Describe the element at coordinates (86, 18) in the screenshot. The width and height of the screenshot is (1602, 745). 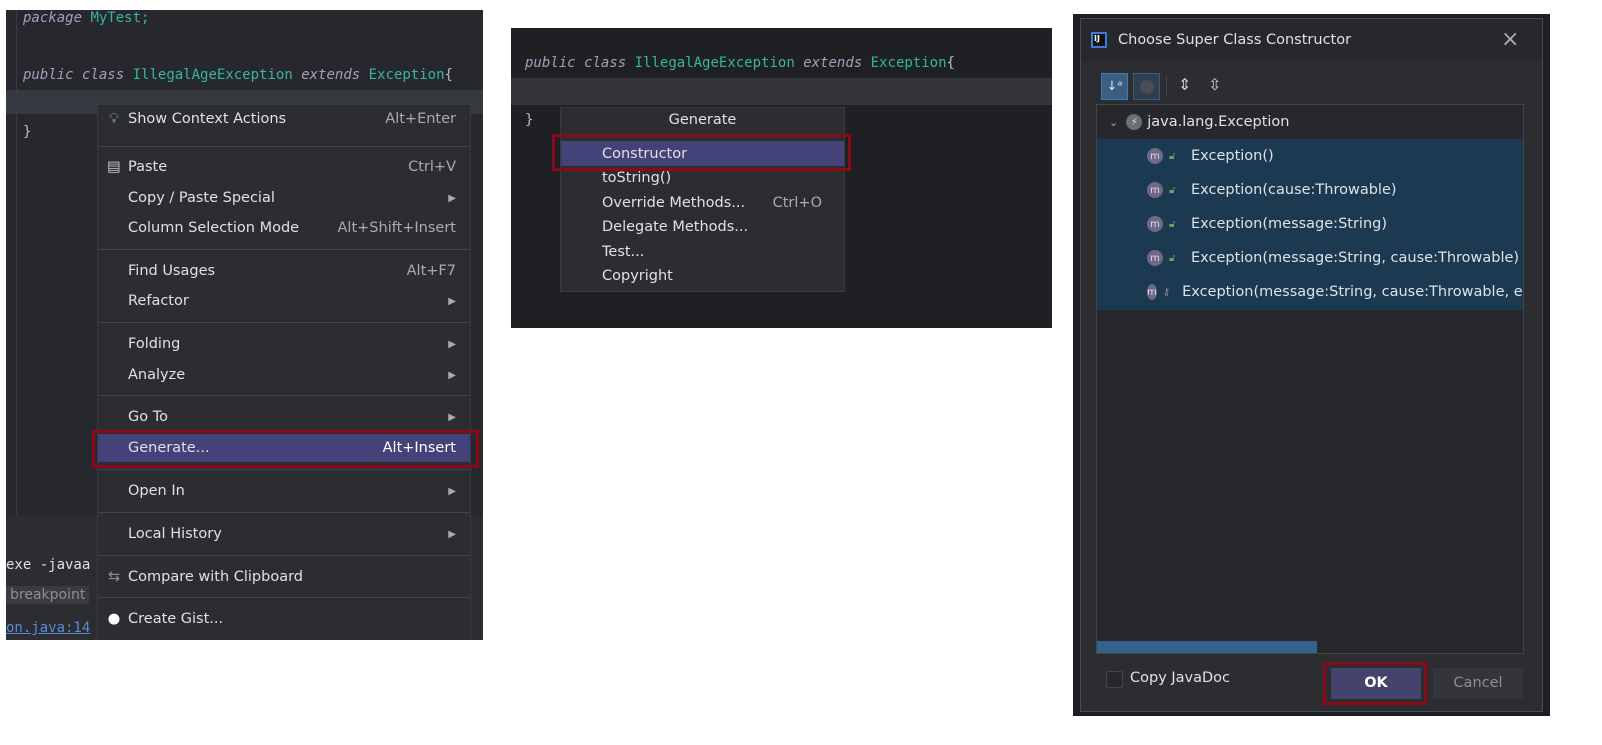
I see `code-line-package: package MyTest;` at that location.